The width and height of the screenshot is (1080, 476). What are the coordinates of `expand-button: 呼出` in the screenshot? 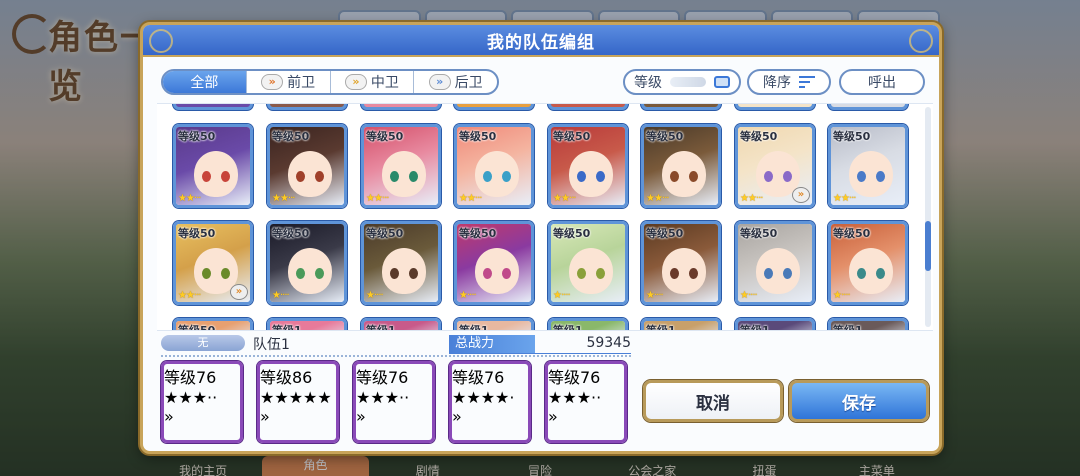 It's located at (882, 82).